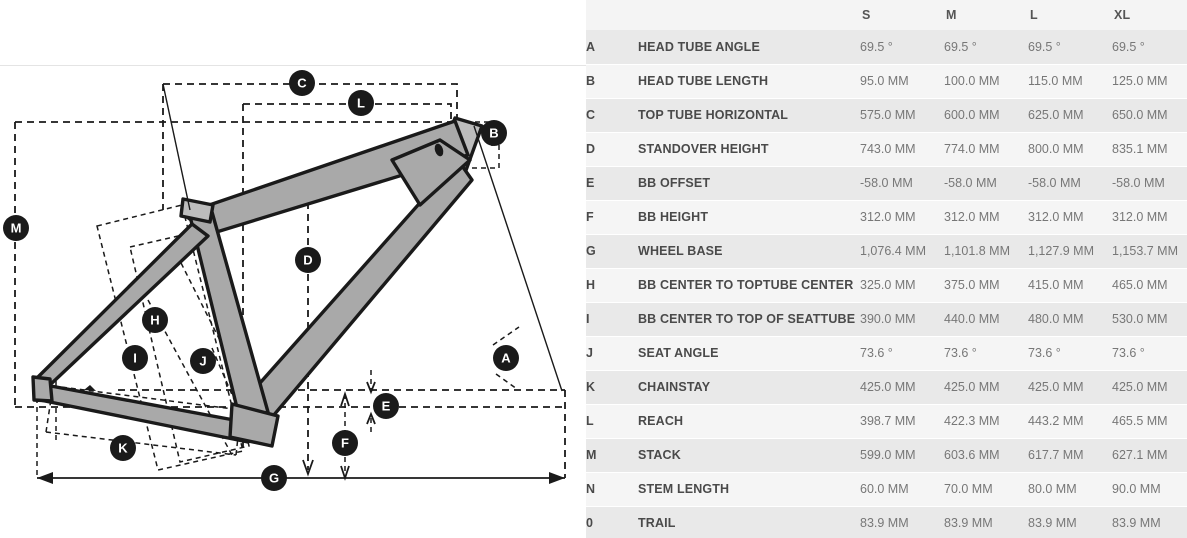 Image resolution: width=1187 pixels, height=538 pixels. Describe the element at coordinates (749, 115) in the screenshot. I see `row-measurement-name: TOP TUBE HORIZONTAL` at that location.